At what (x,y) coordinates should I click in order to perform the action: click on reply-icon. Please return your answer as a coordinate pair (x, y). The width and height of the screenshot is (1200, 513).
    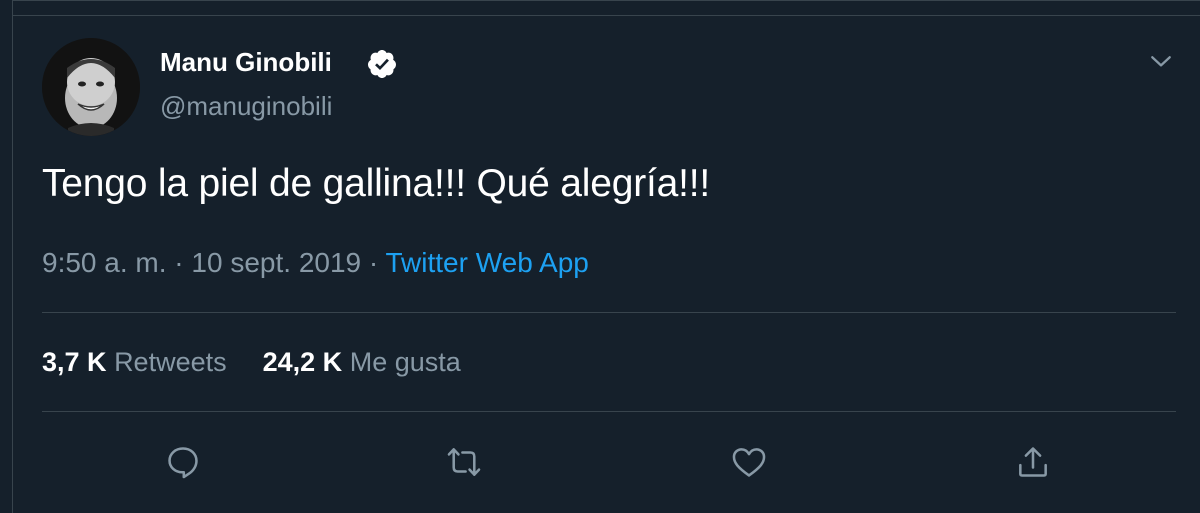
    Looking at the image, I should click on (183, 463).